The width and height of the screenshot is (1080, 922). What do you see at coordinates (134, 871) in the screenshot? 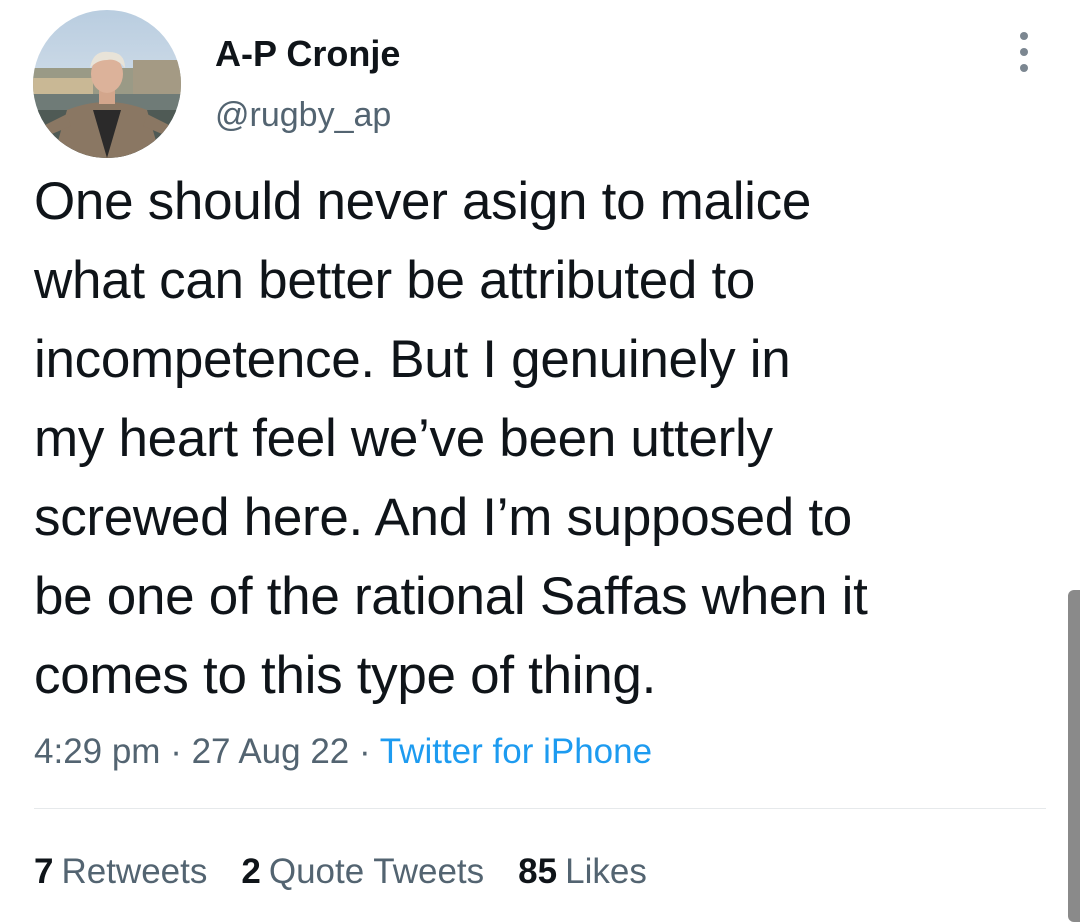
I see `retweets-label: Retweets` at bounding box center [134, 871].